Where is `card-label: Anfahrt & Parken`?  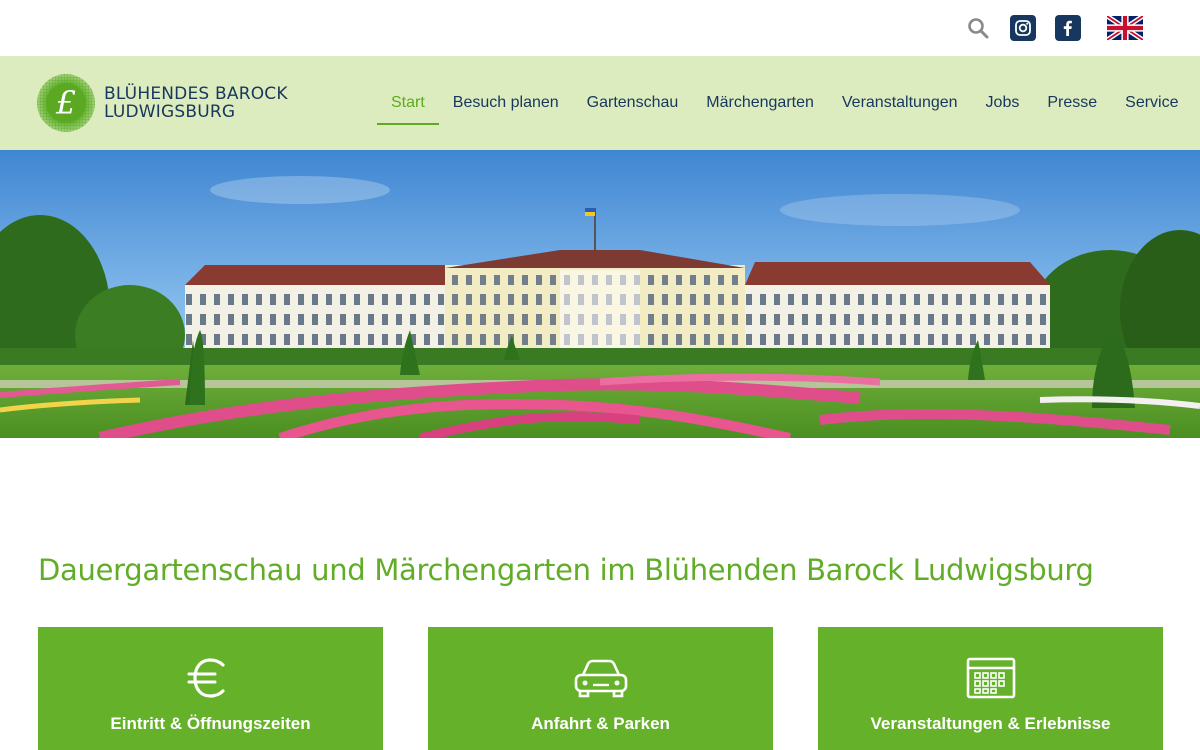
card-label: Anfahrt & Parken is located at coordinates (600, 723).